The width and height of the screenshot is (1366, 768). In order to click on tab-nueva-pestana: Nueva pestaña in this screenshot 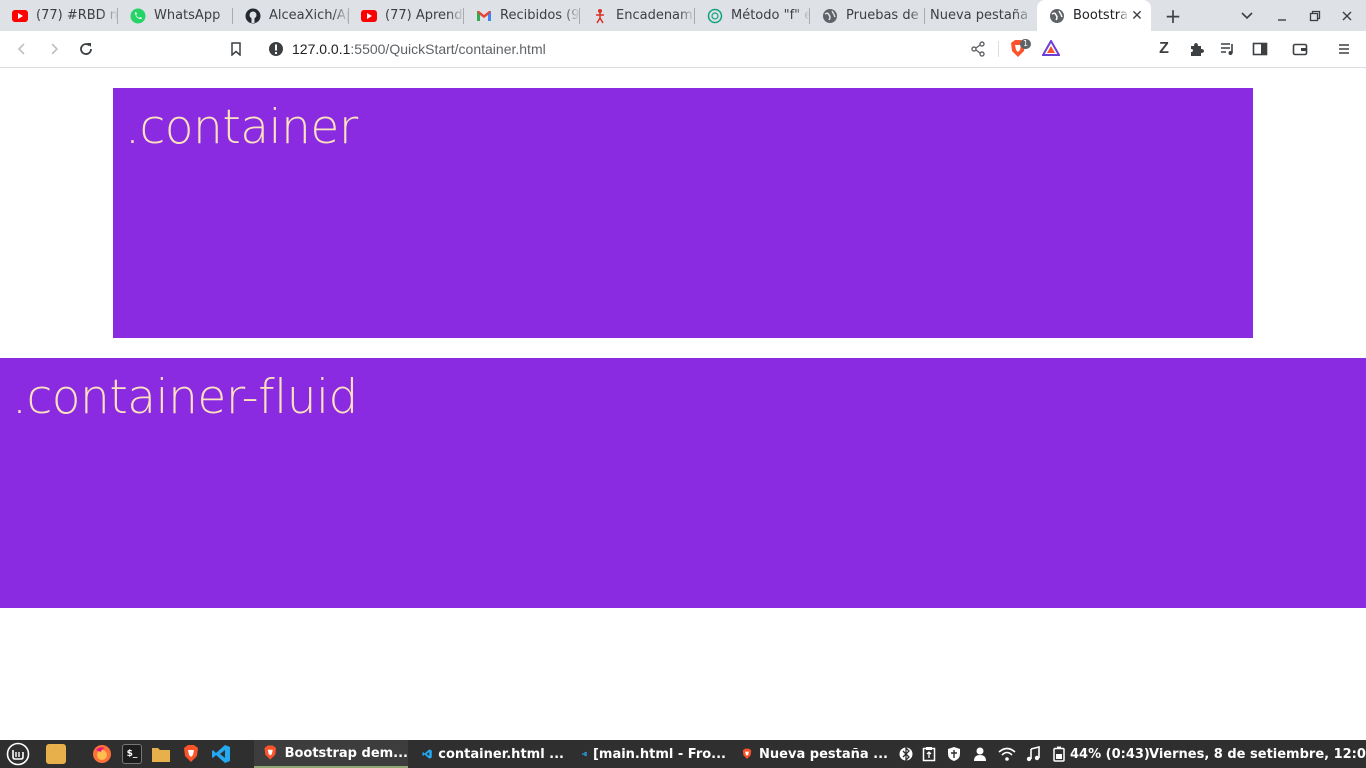, I will do `click(980, 15)`.